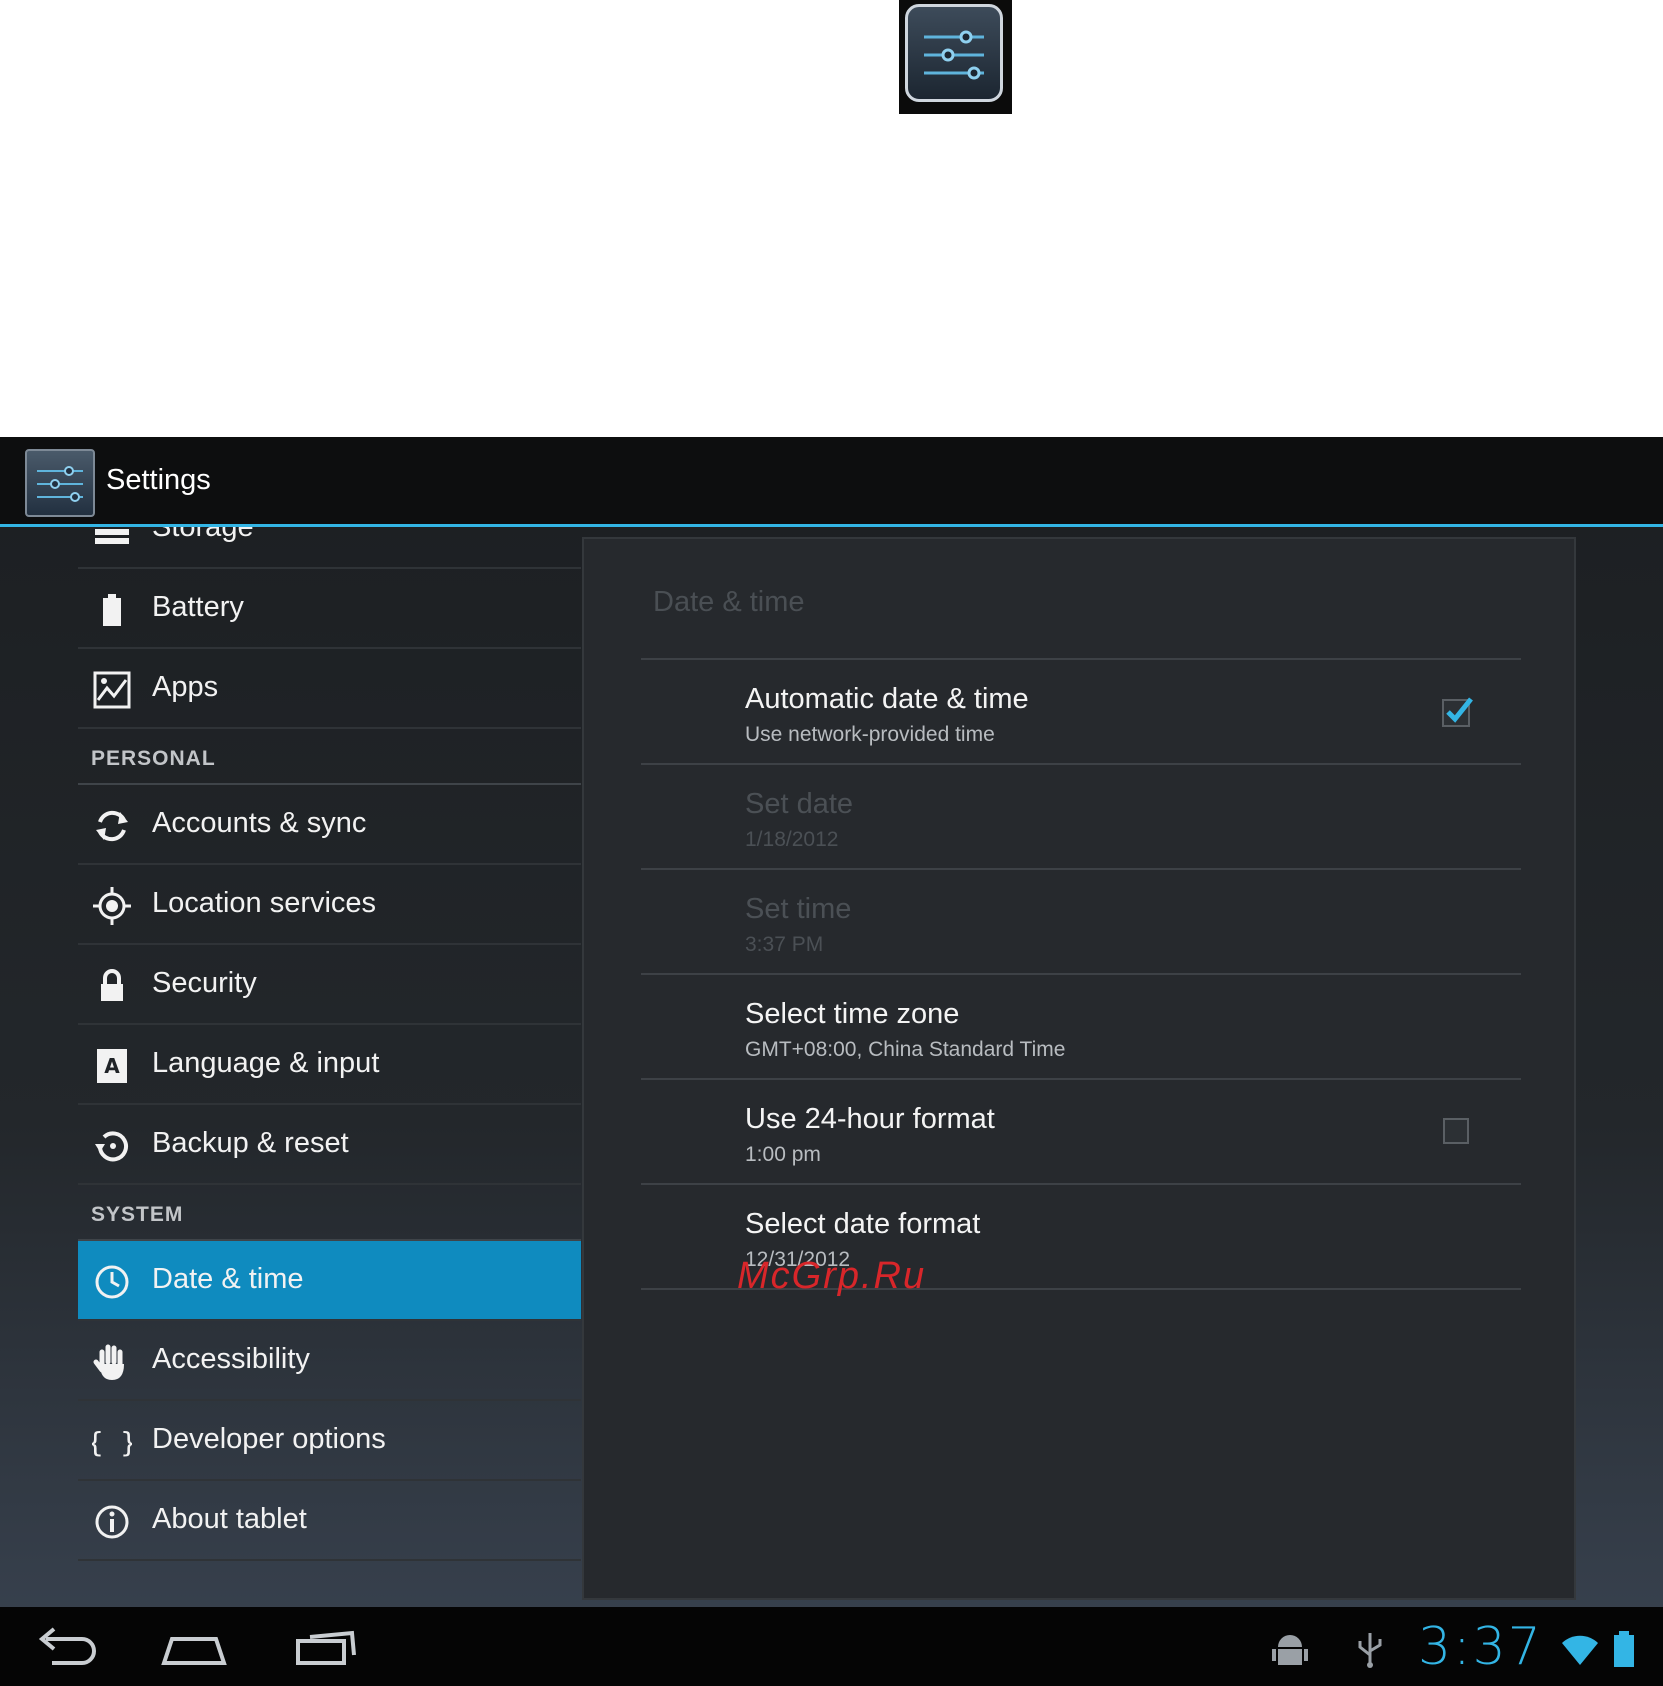 The height and width of the screenshot is (1686, 1663). Describe the element at coordinates (264, 903) in the screenshot. I see `sidebar-item-label: Location services` at that location.